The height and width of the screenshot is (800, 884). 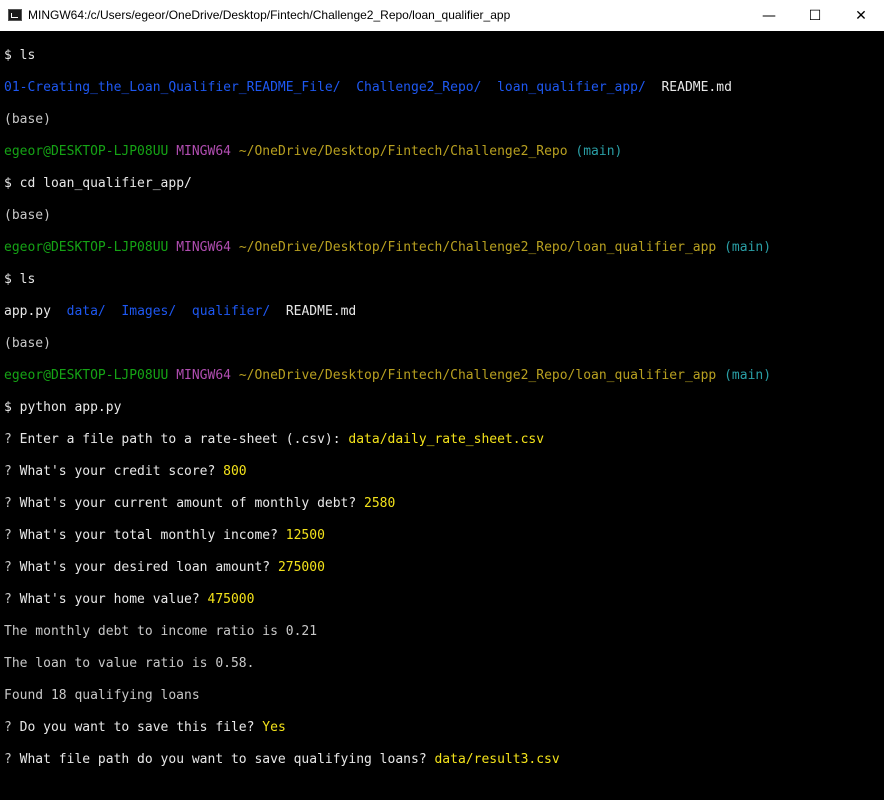 What do you see at coordinates (15, 15) in the screenshot?
I see `terminal-app-icon` at bounding box center [15, 15].